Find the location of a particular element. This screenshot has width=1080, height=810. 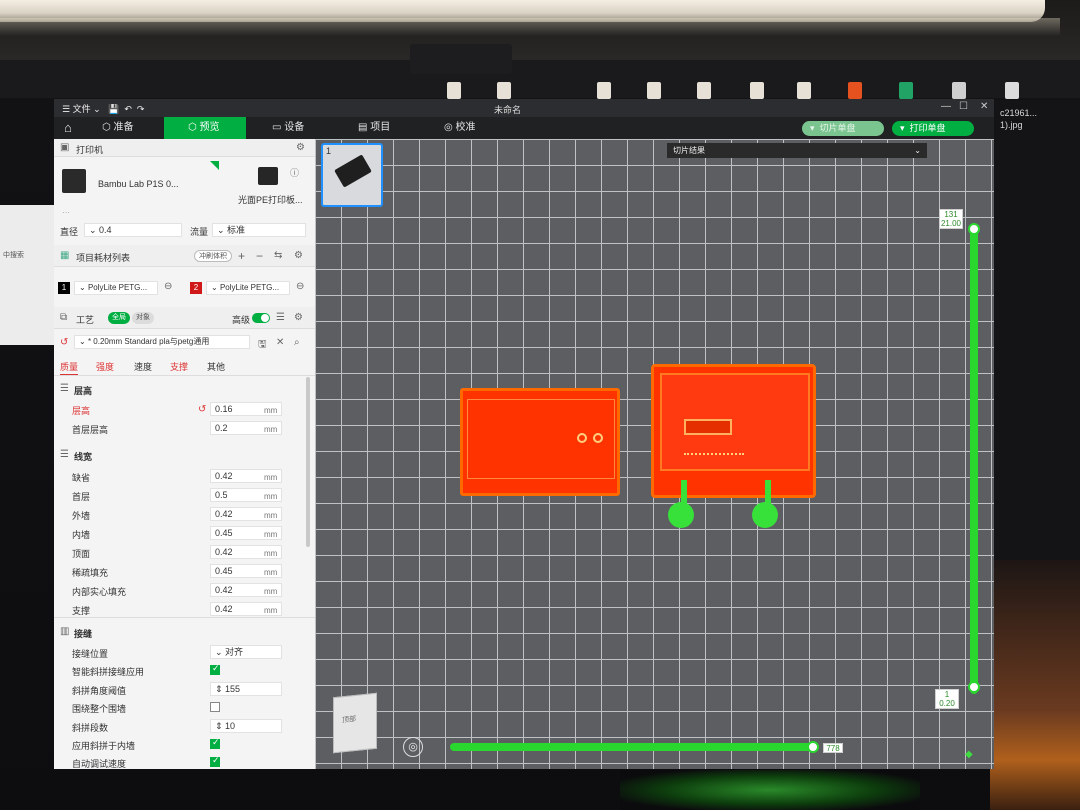

view-cube: 顶部 is located at coordinates (355, 723).